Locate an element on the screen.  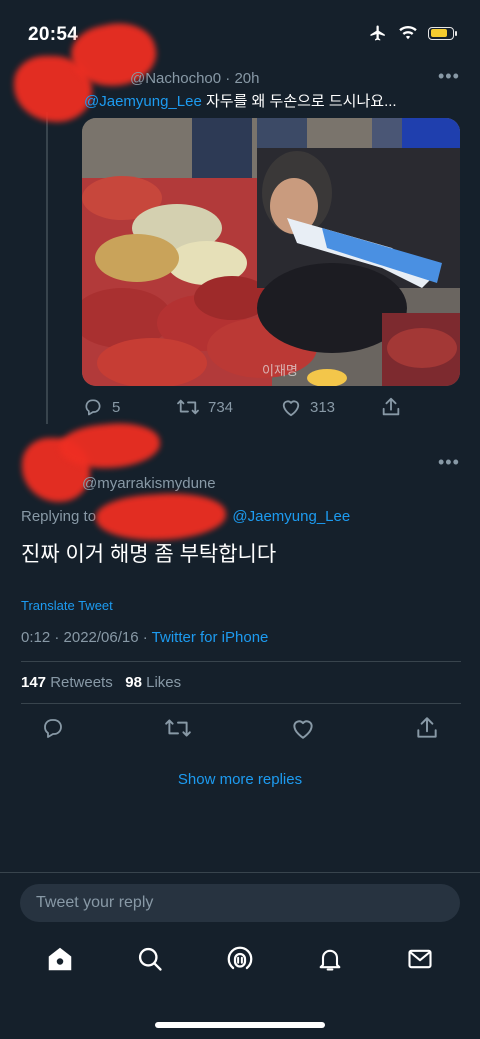
parent-tweet-actions: 5 734 313 is located at coordinates (242, 407).